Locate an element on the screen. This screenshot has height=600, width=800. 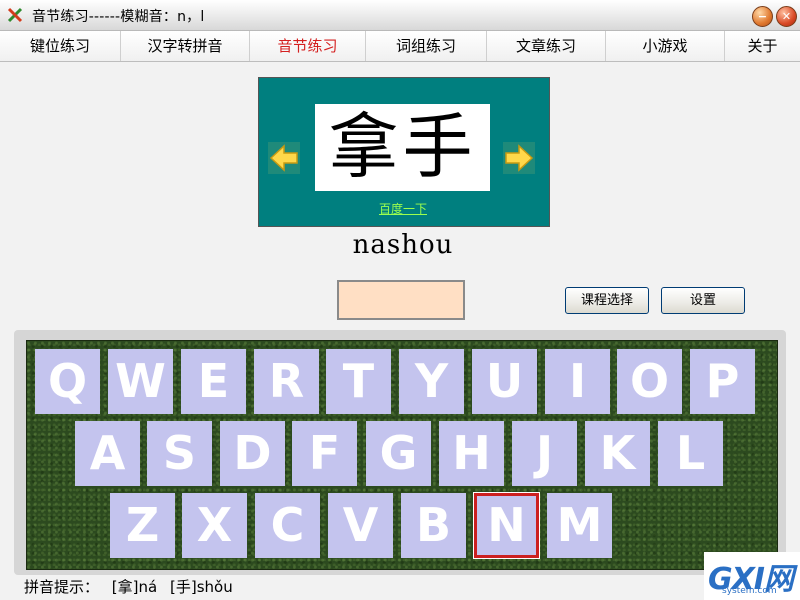
prev-arrow-icon is located at coordinates (284, 158).